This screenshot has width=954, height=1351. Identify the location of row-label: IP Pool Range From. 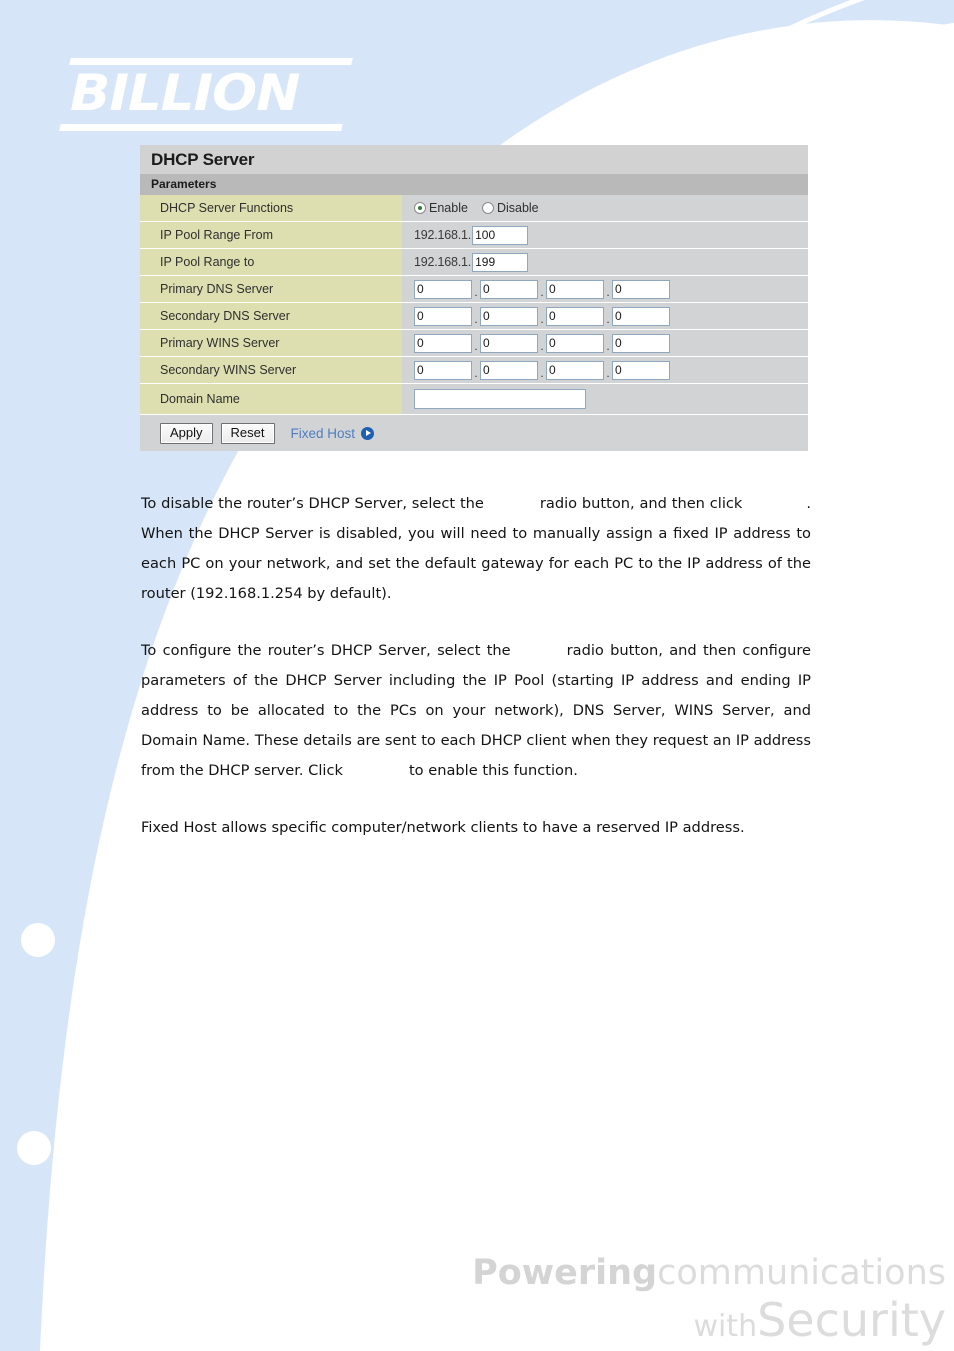
(271, 235).